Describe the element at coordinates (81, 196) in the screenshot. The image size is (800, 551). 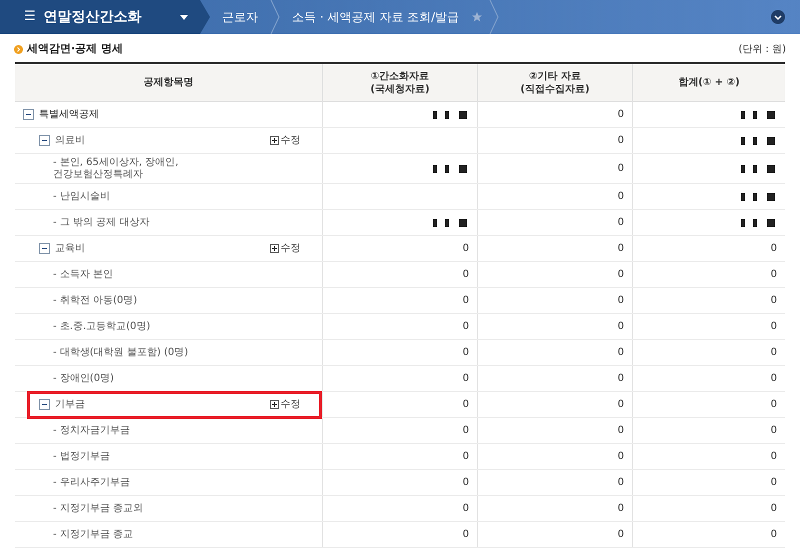
I see `row-label: - 난임시술비` at that location.